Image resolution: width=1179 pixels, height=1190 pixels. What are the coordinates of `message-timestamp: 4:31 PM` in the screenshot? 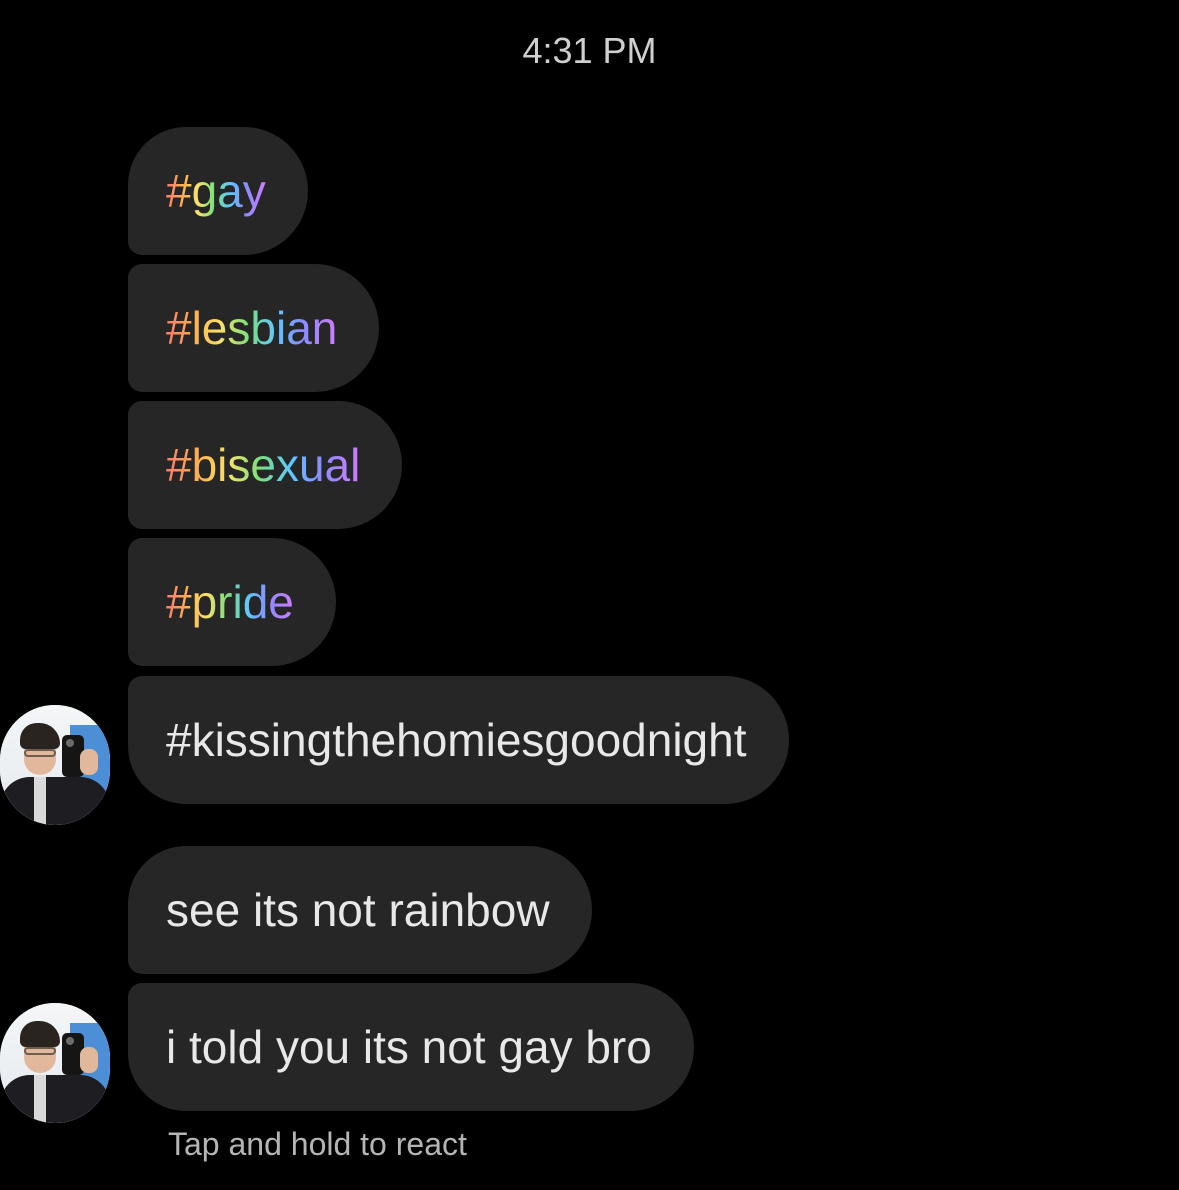 It's located at (589, 50).